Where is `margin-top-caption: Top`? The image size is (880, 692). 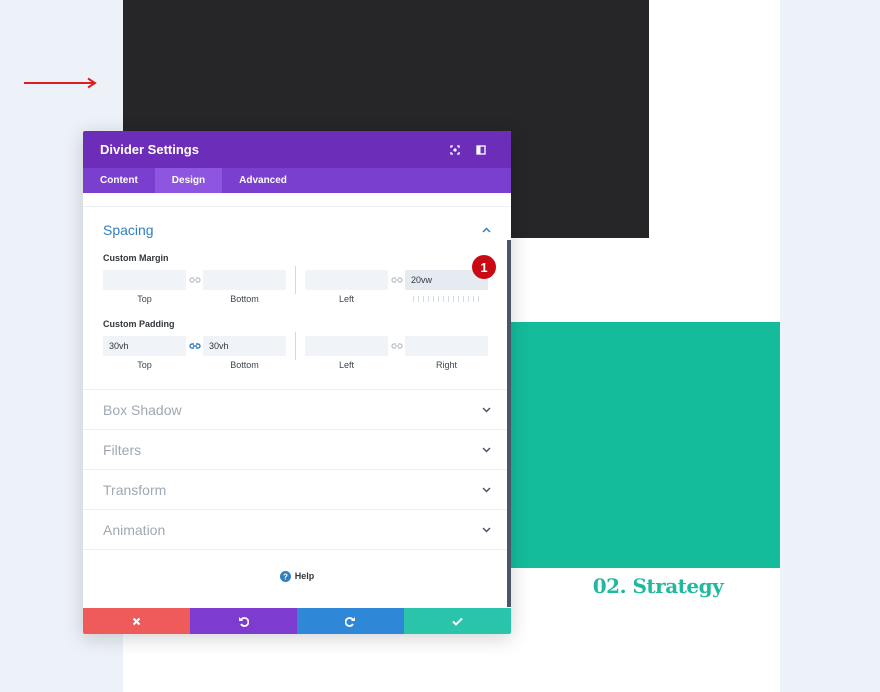 margin-top-caption: Top is located at coordinates (144, 299).